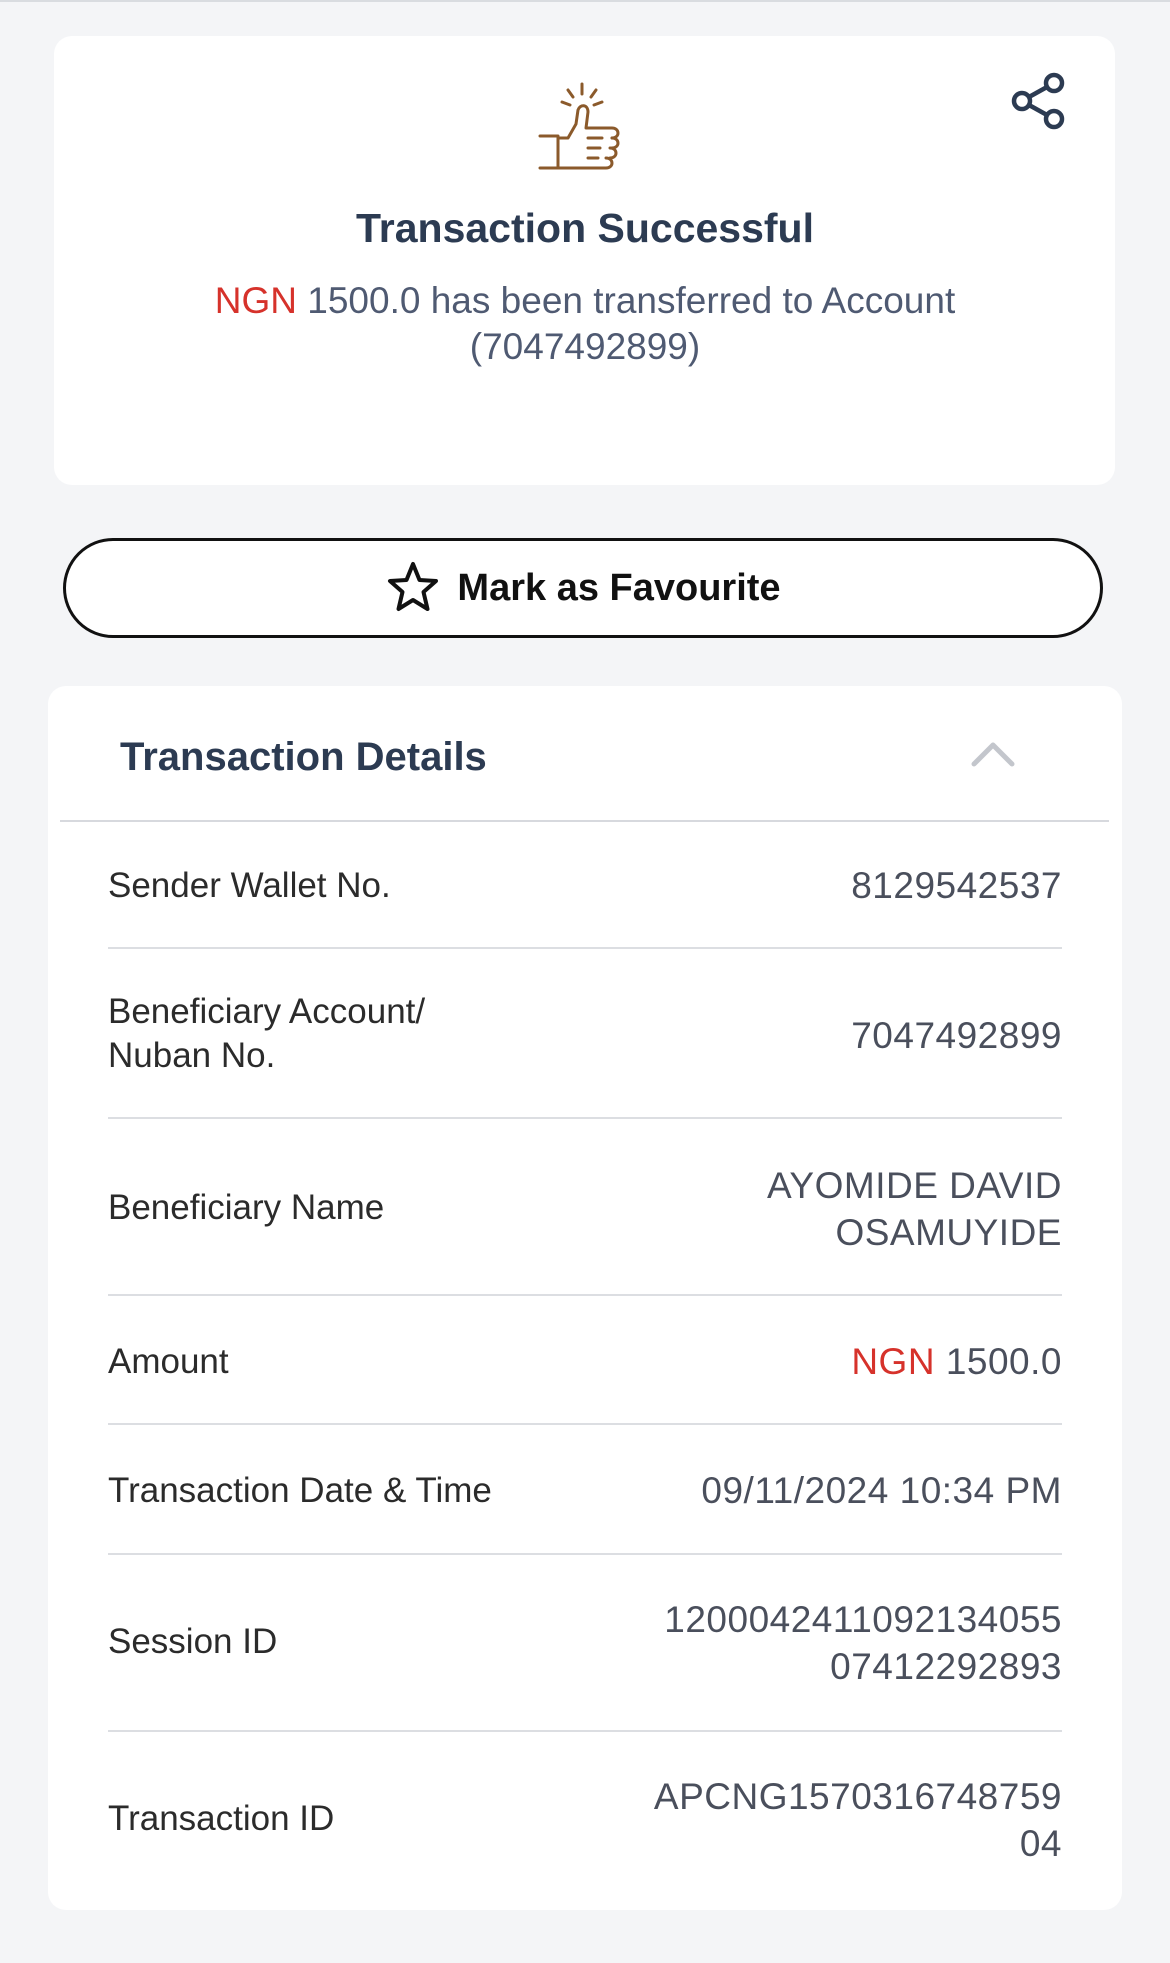 The image size is (1170, 1963). I want to click on currency-code: NGN, so click(255, 300).